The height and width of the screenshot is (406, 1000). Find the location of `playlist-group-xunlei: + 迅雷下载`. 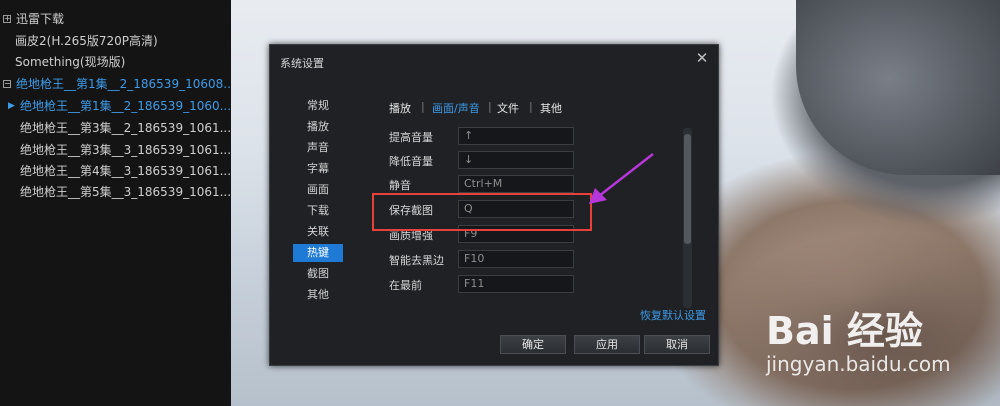

playlist-group-xunlei: + 迅雷下载 is located at coordinates (115, 19).